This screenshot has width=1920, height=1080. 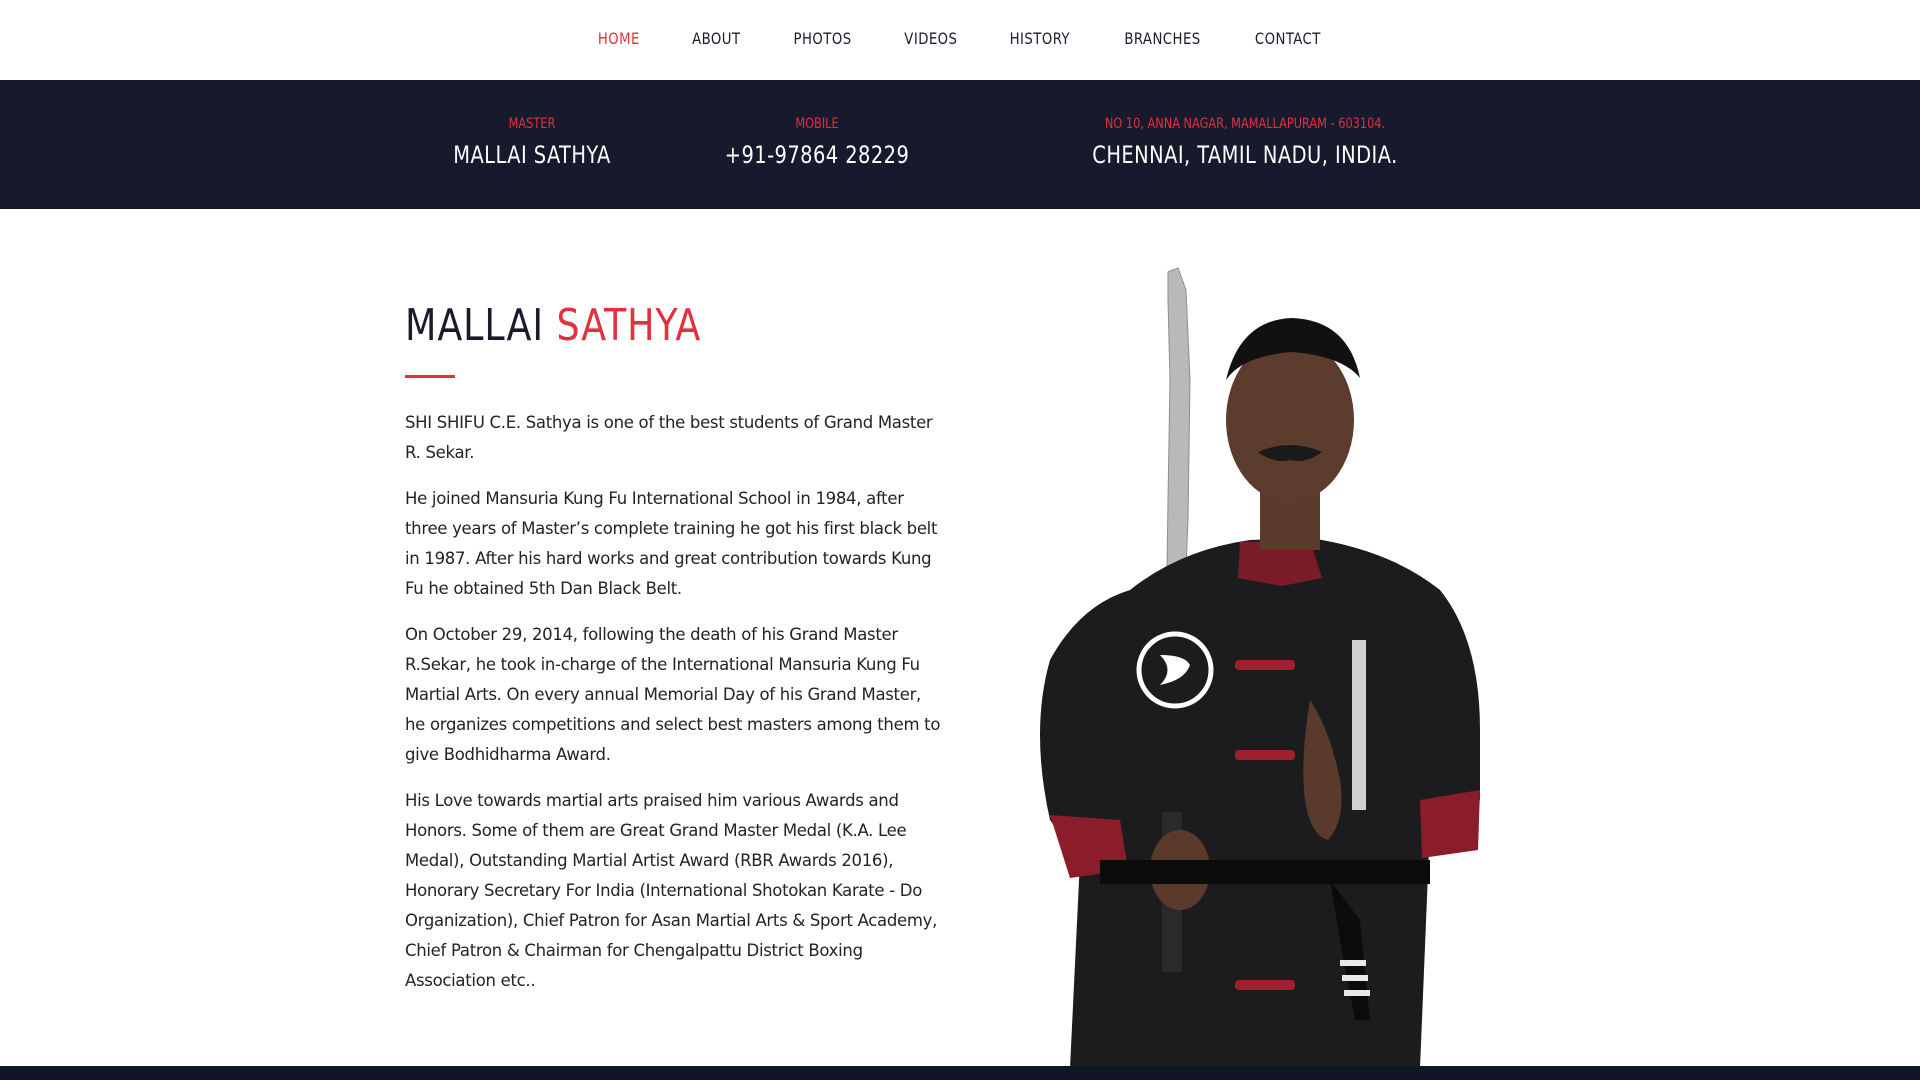 What do you see at coordinates (930, 38) in the screenshot?
I see `nav-item-videos: VIDEOS` at bounding box center [930, 38].